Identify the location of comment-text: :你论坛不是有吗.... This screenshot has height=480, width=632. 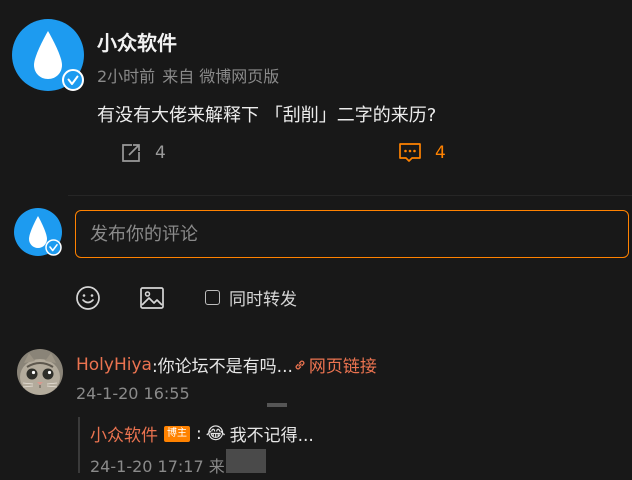
(222, 367).